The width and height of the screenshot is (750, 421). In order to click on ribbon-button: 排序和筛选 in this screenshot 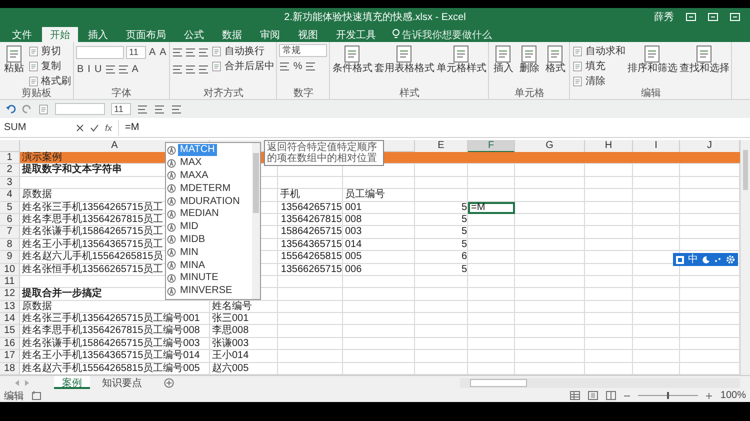, I will do `click(652, 59)`.